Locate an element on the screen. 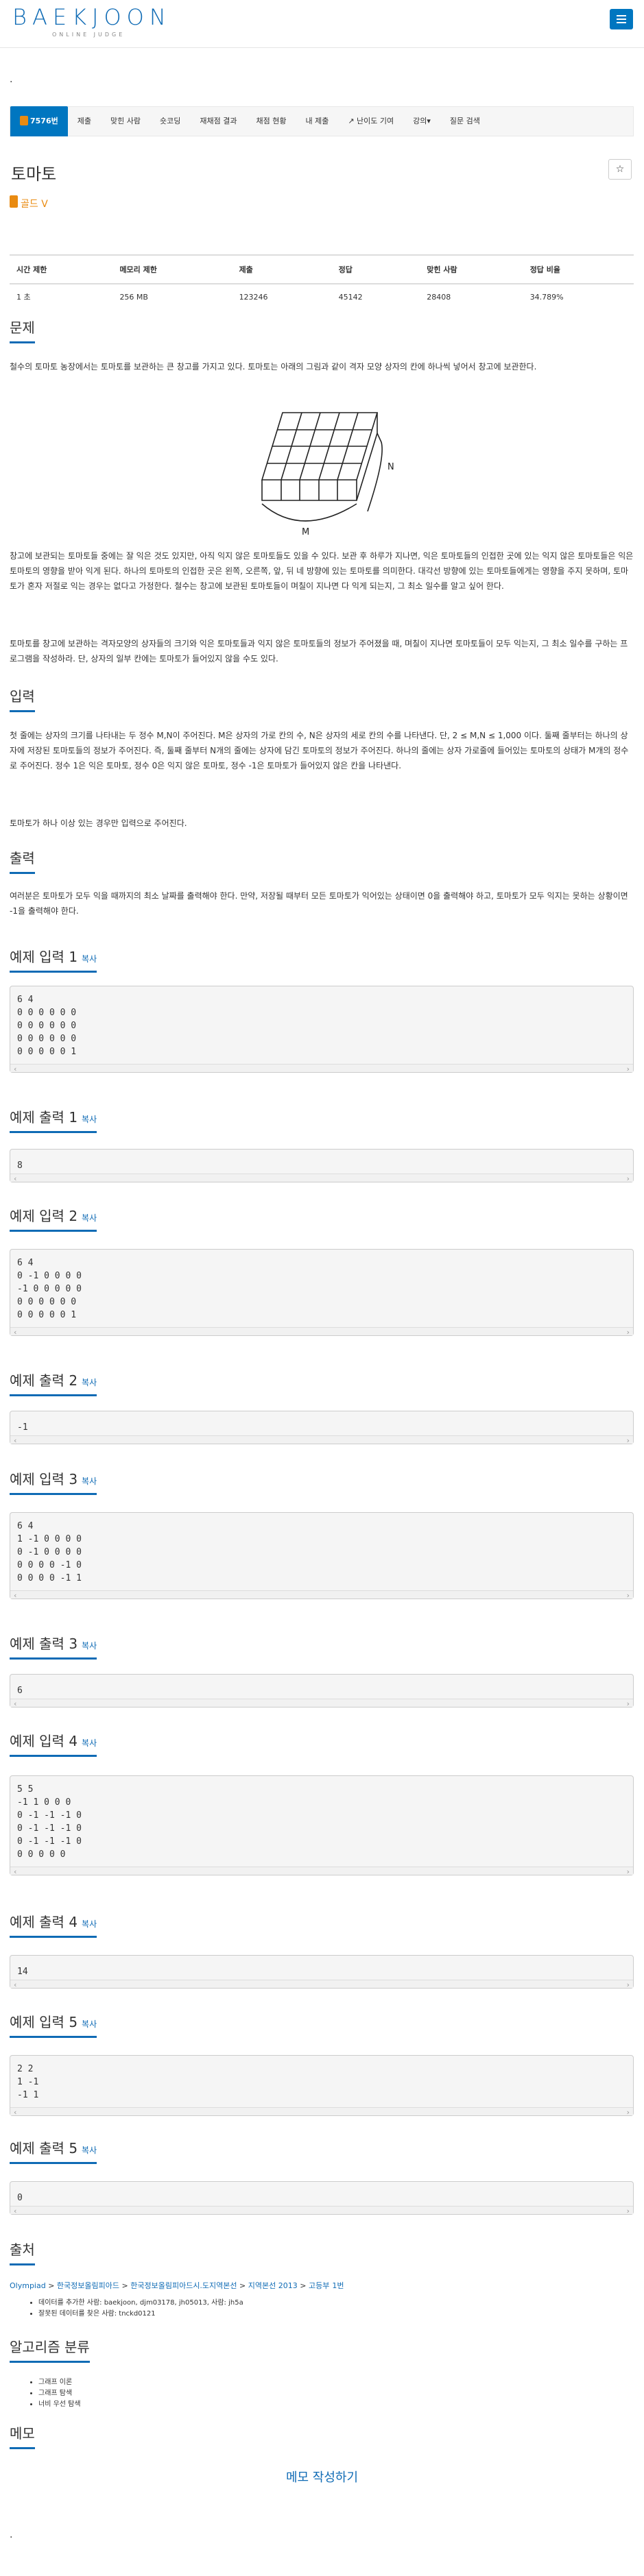  table-header: 맞힌 사람 is located at coordinates (471, 269).